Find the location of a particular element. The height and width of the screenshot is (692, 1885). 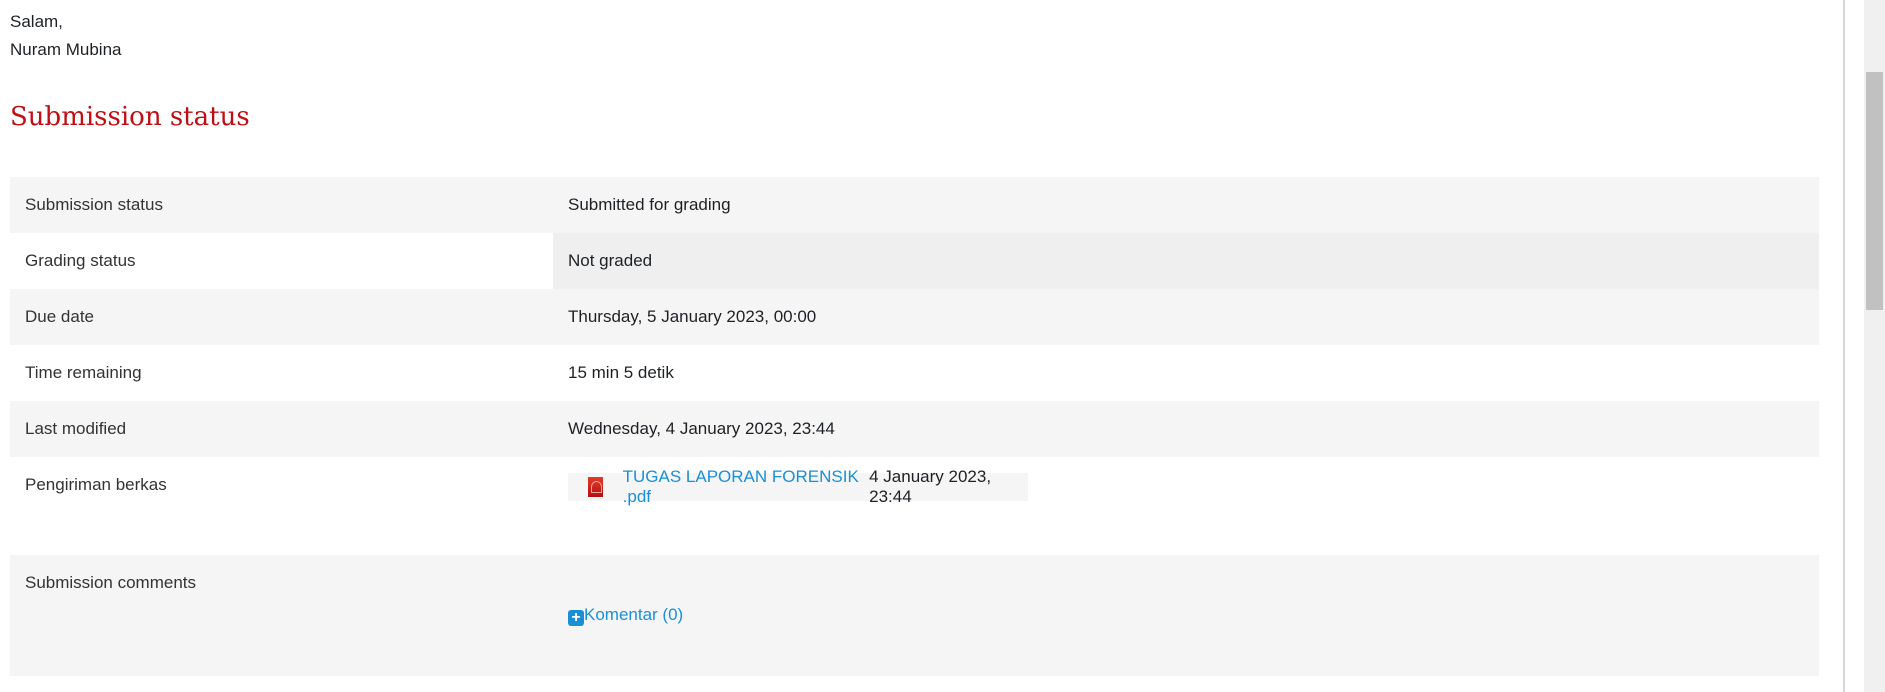

table-row: Grading status Not graded is located at coordinates (914, 261).